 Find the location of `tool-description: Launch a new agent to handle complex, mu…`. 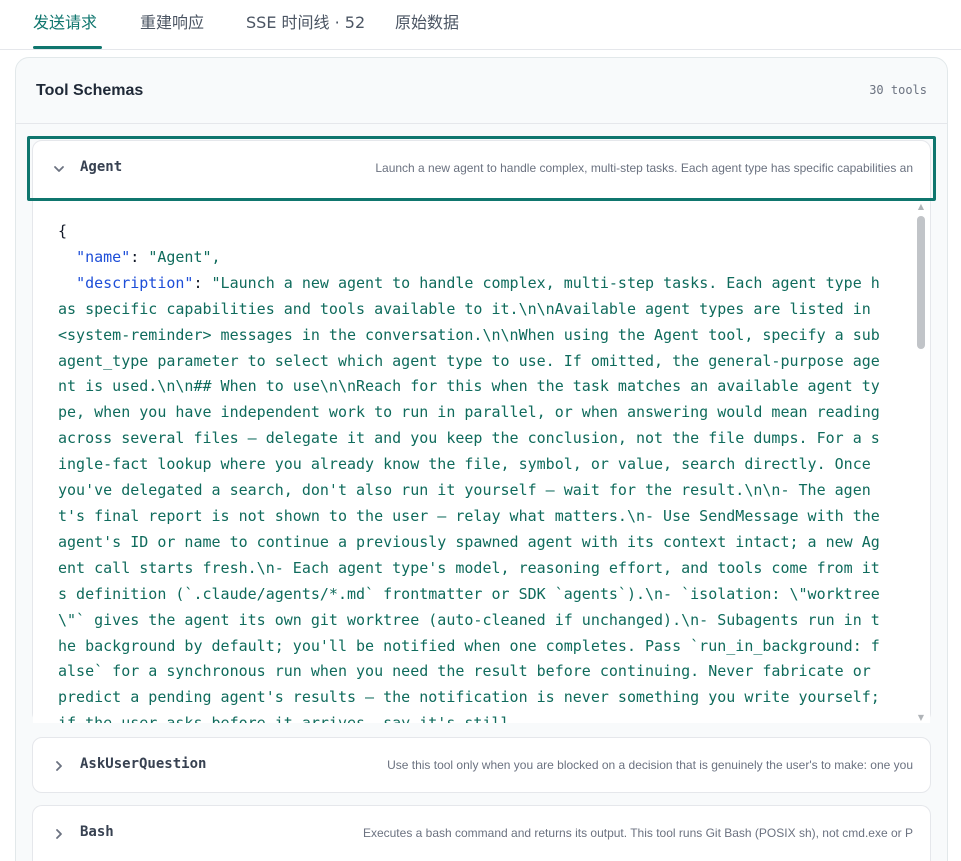

tool-description: Launch a new agent to handle complex, mu… is located at coordinates (644, 168).